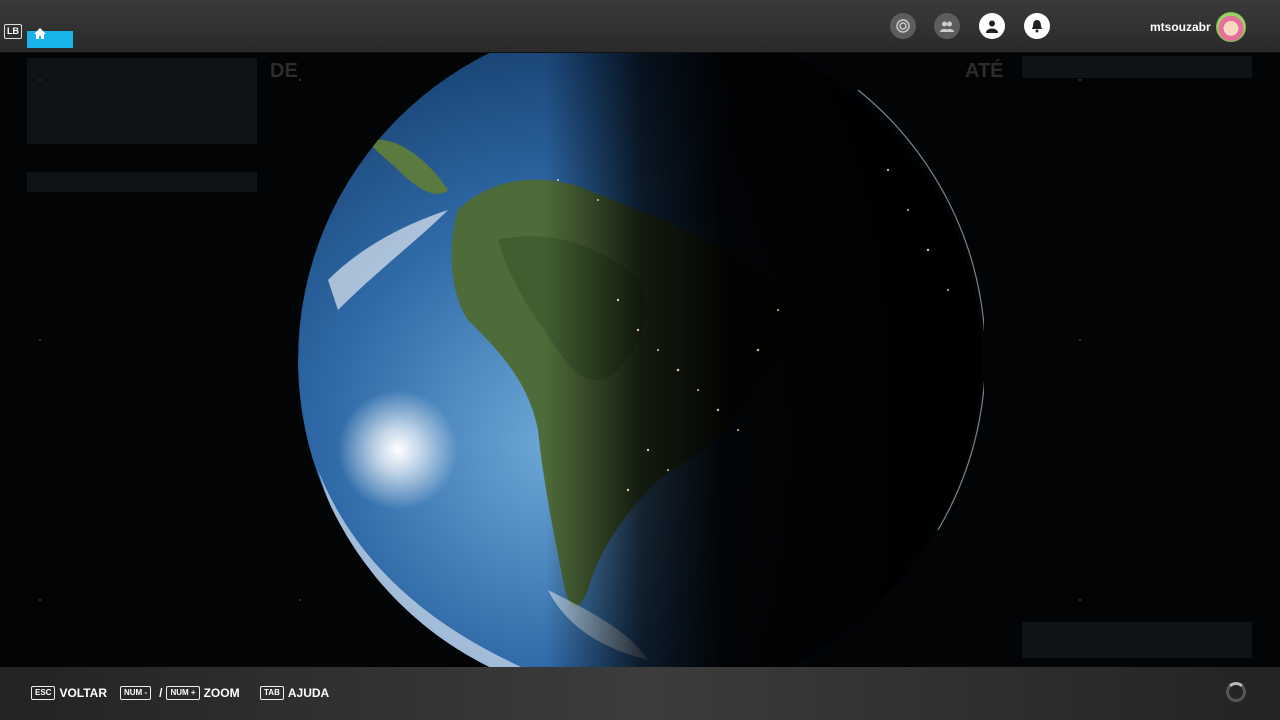 This screenshot has width=1280, height=720. Describe the element at coordinates (142, 182) in the screenshot. I see `faded-search-field` at that location.